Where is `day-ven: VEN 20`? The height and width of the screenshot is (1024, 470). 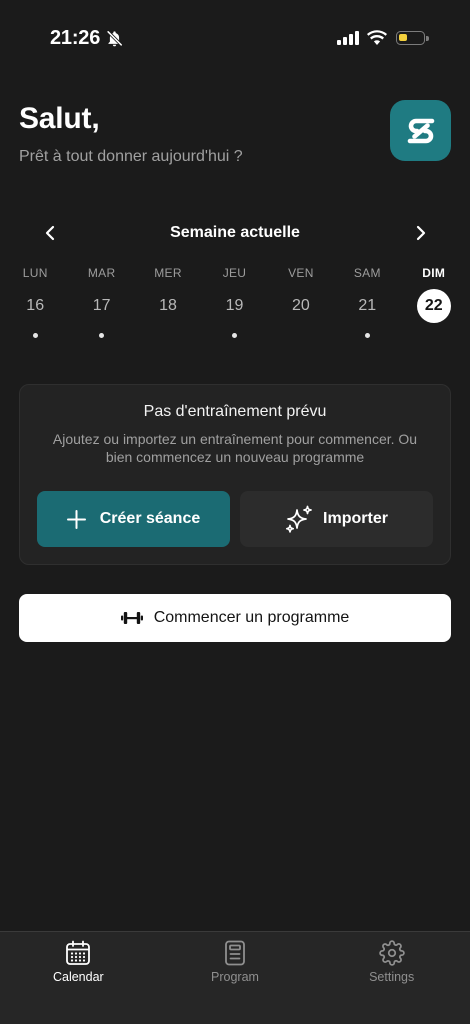 day-ven: VEN 20 is located at coordinates (301, 301).